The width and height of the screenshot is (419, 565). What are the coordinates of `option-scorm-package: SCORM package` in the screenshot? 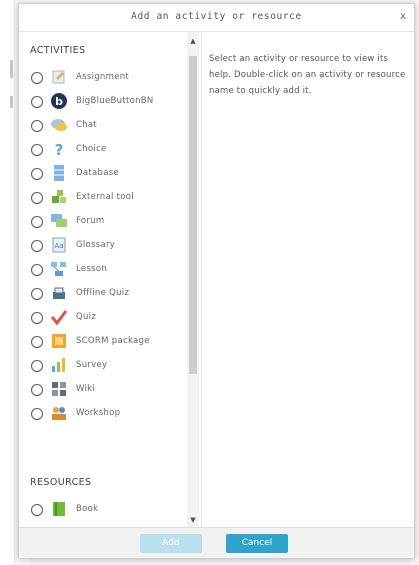 It's located at (110, 343).